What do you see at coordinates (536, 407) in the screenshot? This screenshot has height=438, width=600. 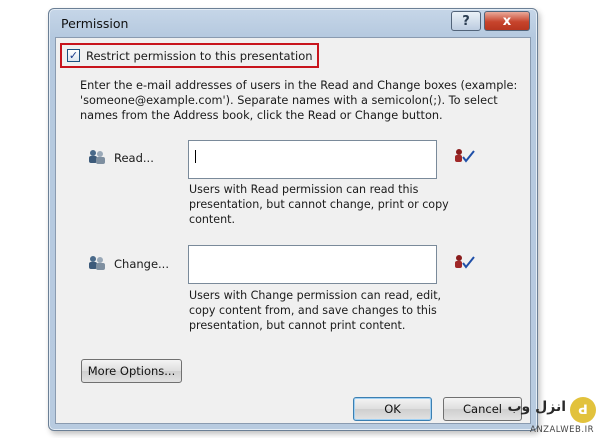 I see `watermark-text: انزل وب` at bounding box center [536, 407].